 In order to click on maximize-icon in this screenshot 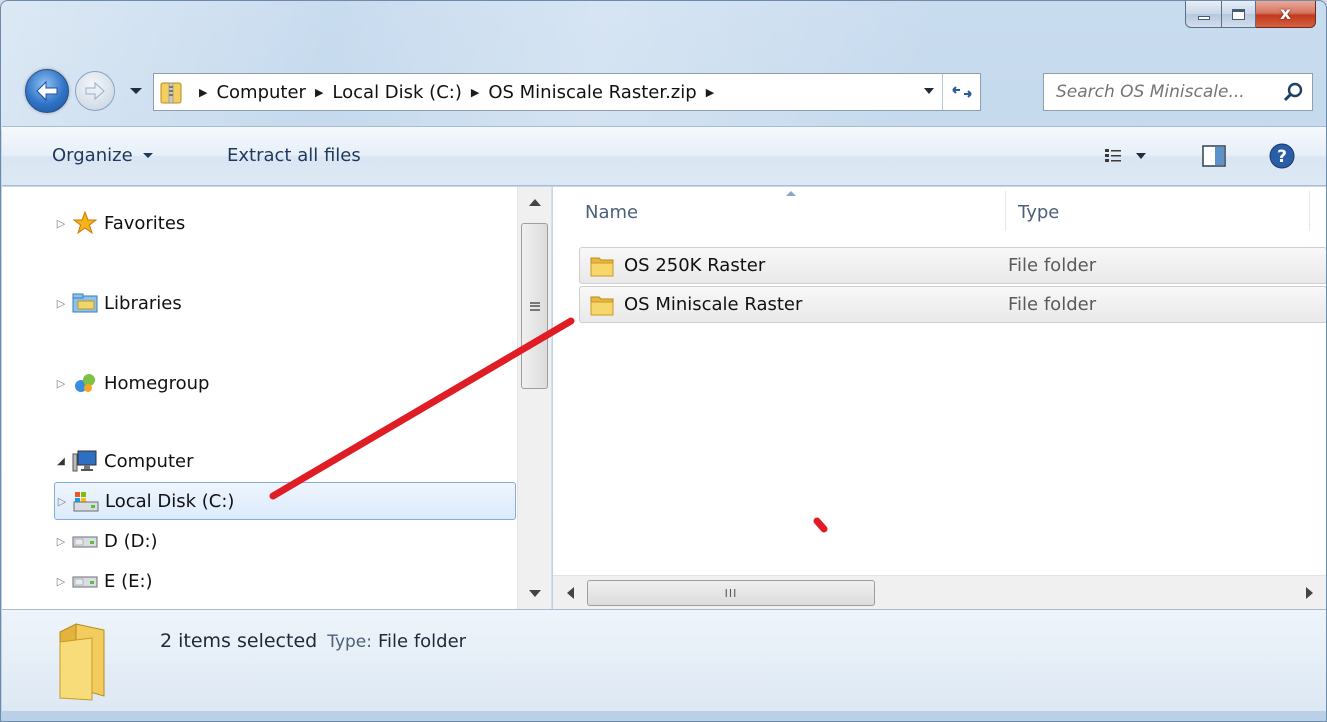, I will do `click(1238, 14)`.